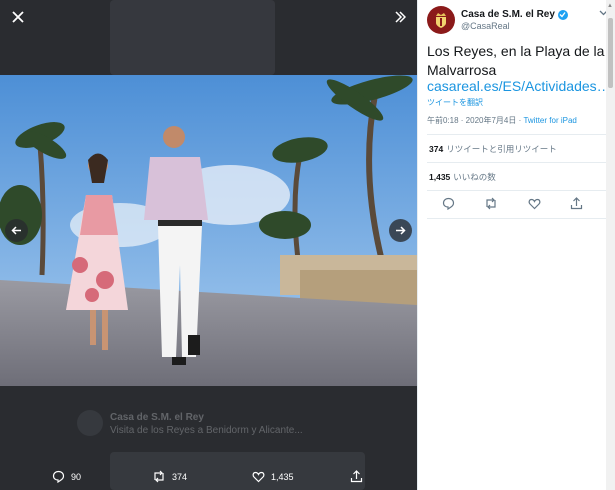 This screenshot has width=615, height=490. I want to click on reply-button: 90, so click(66, 476).